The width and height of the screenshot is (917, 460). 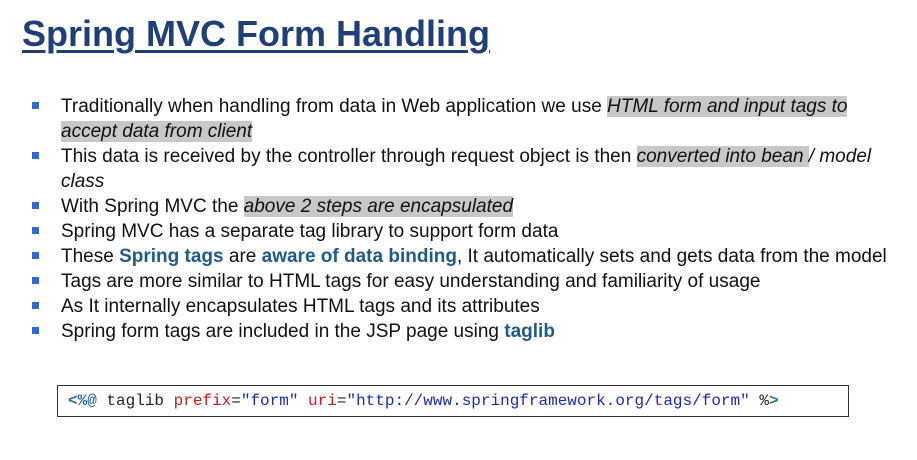 I want to click on bullet-keyword: Spring tags, so click(x=171, y=256).